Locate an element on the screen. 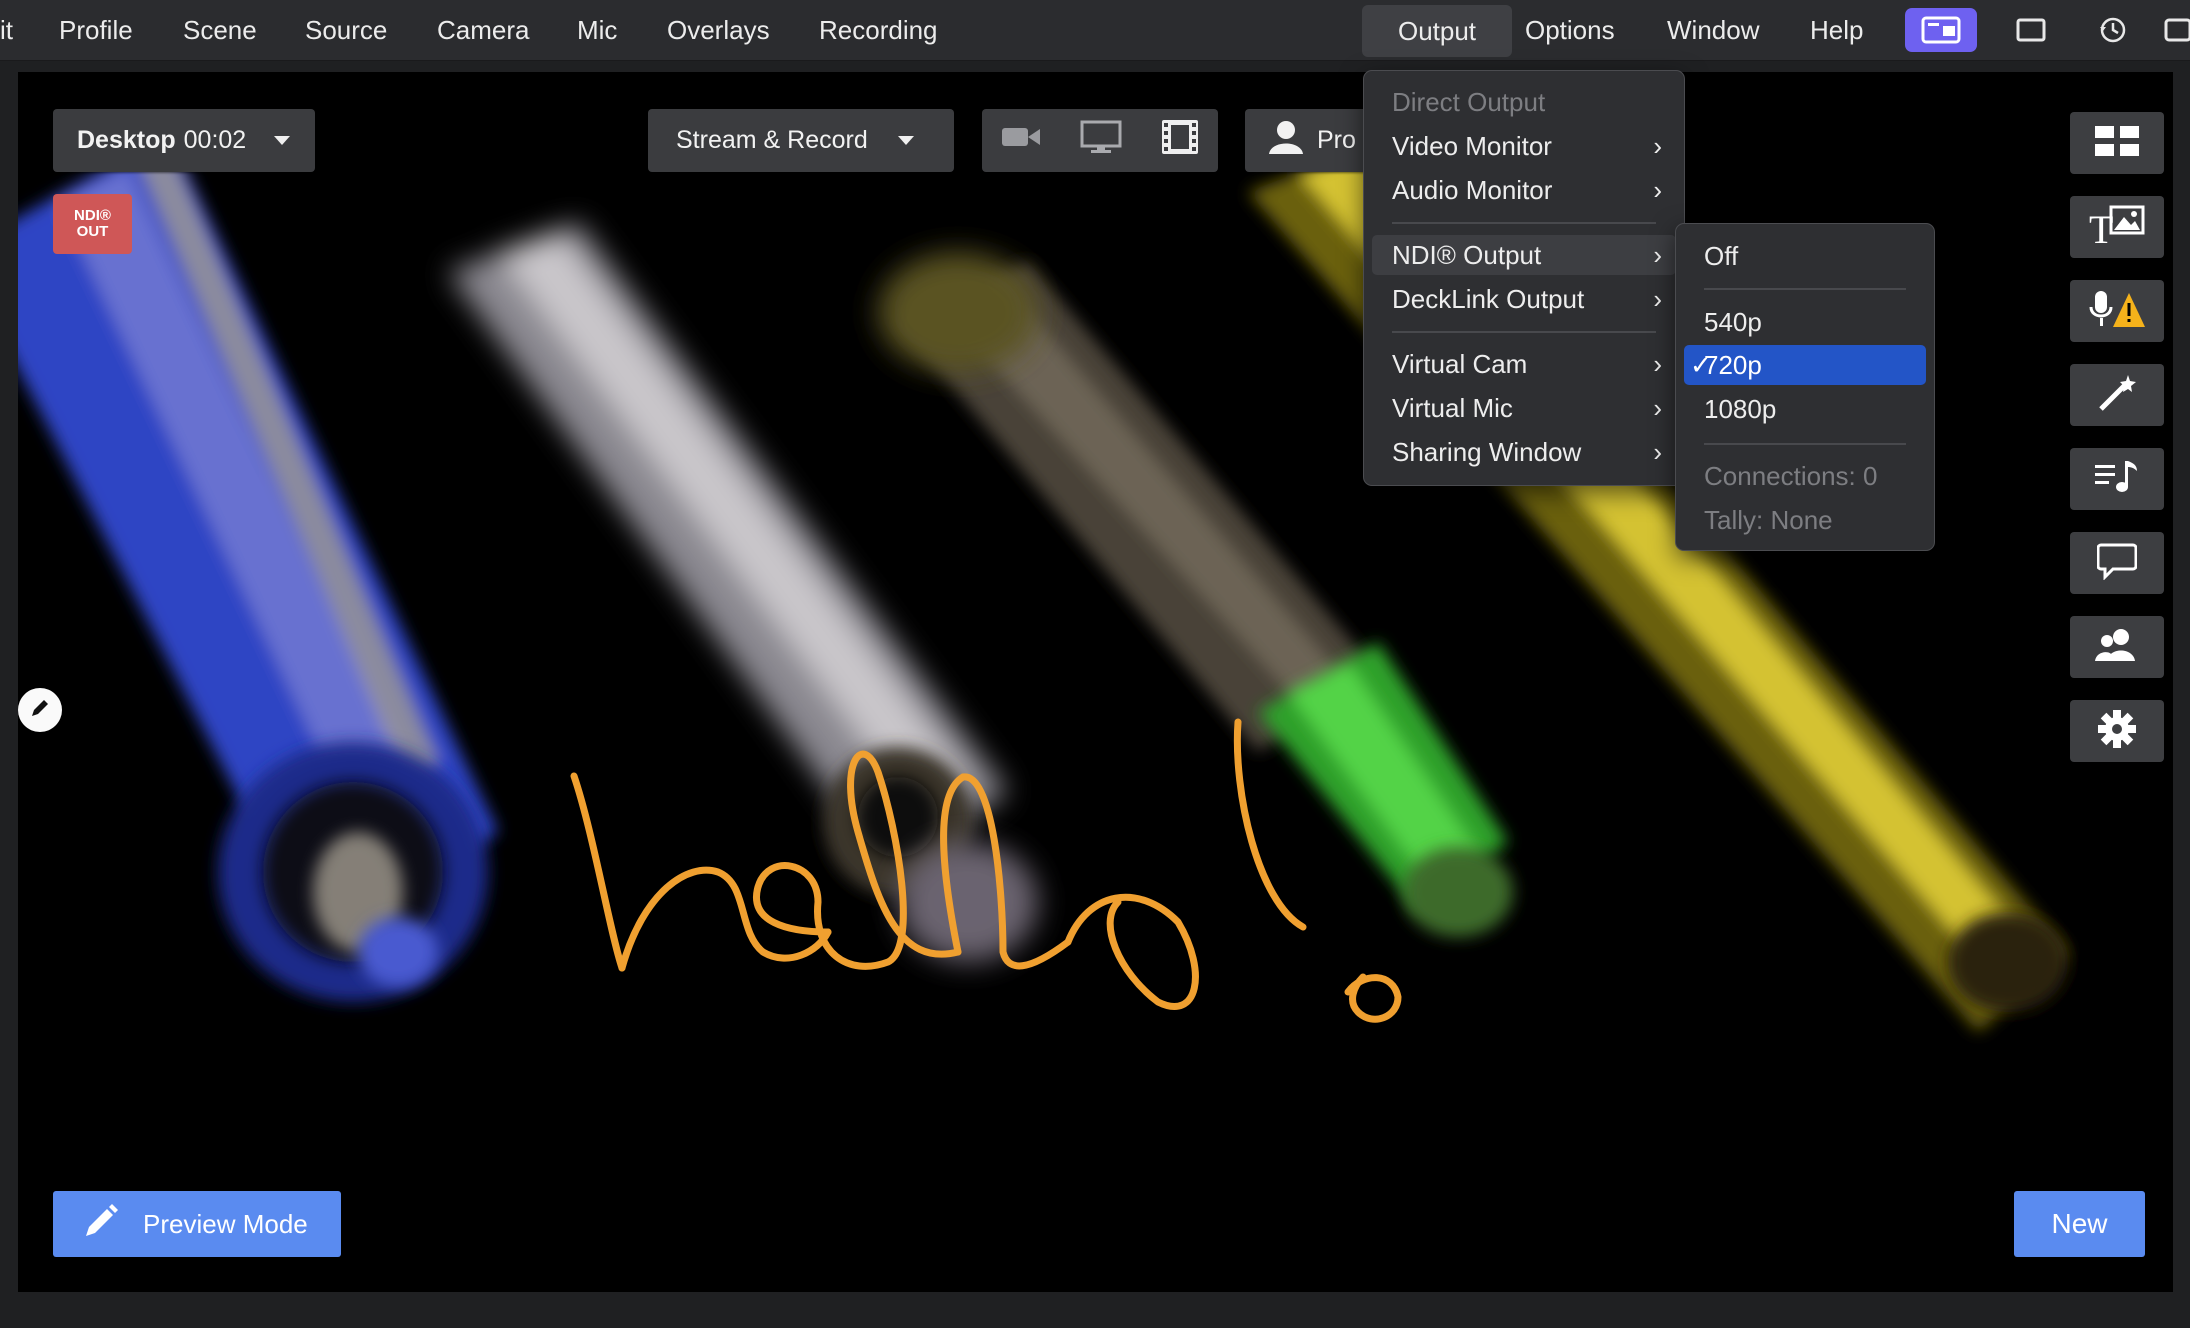  menu-item-label: Virtual Cam is located at coordinates (1460, 364).